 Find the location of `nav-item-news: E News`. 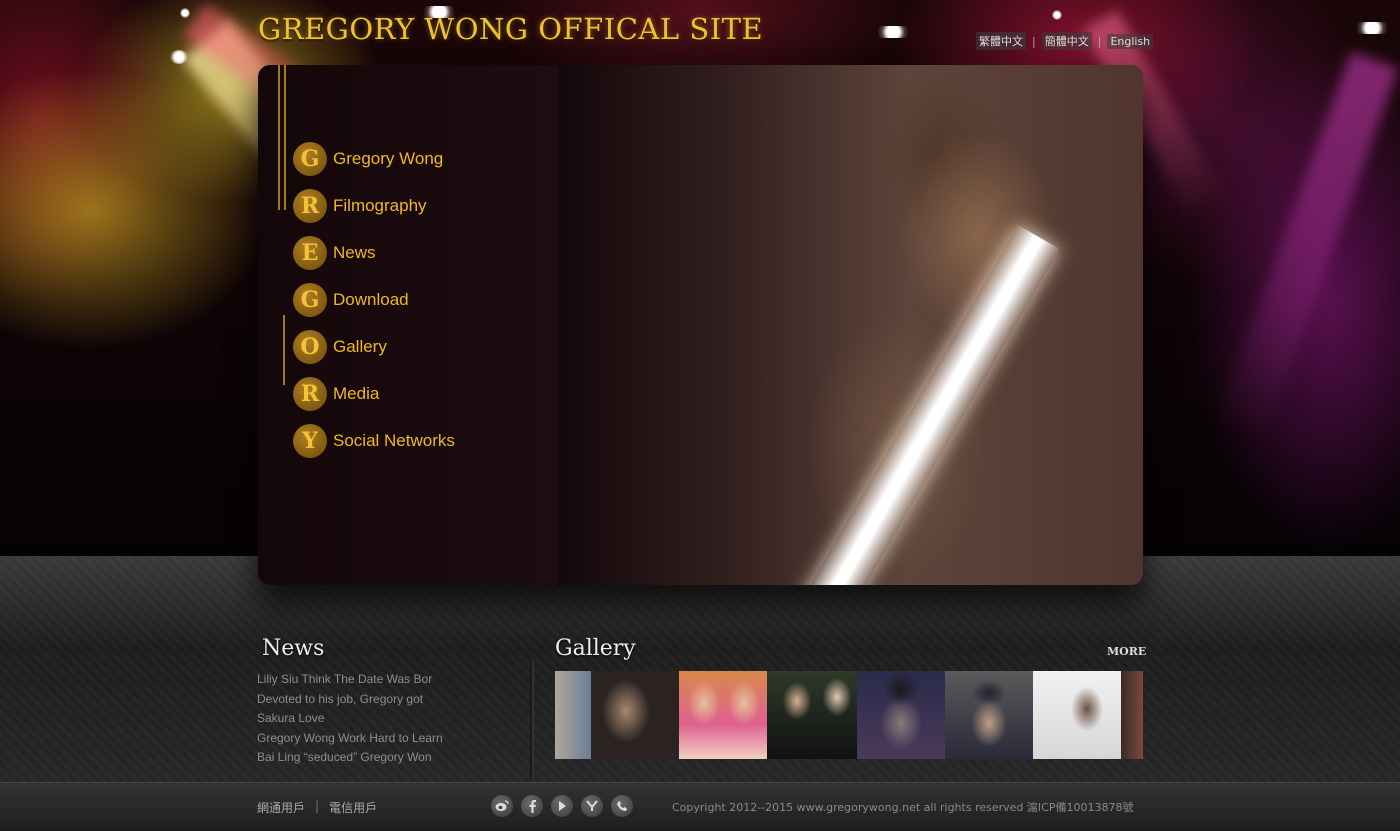

nav-item-news: E News is located at coordinates (374, 252).